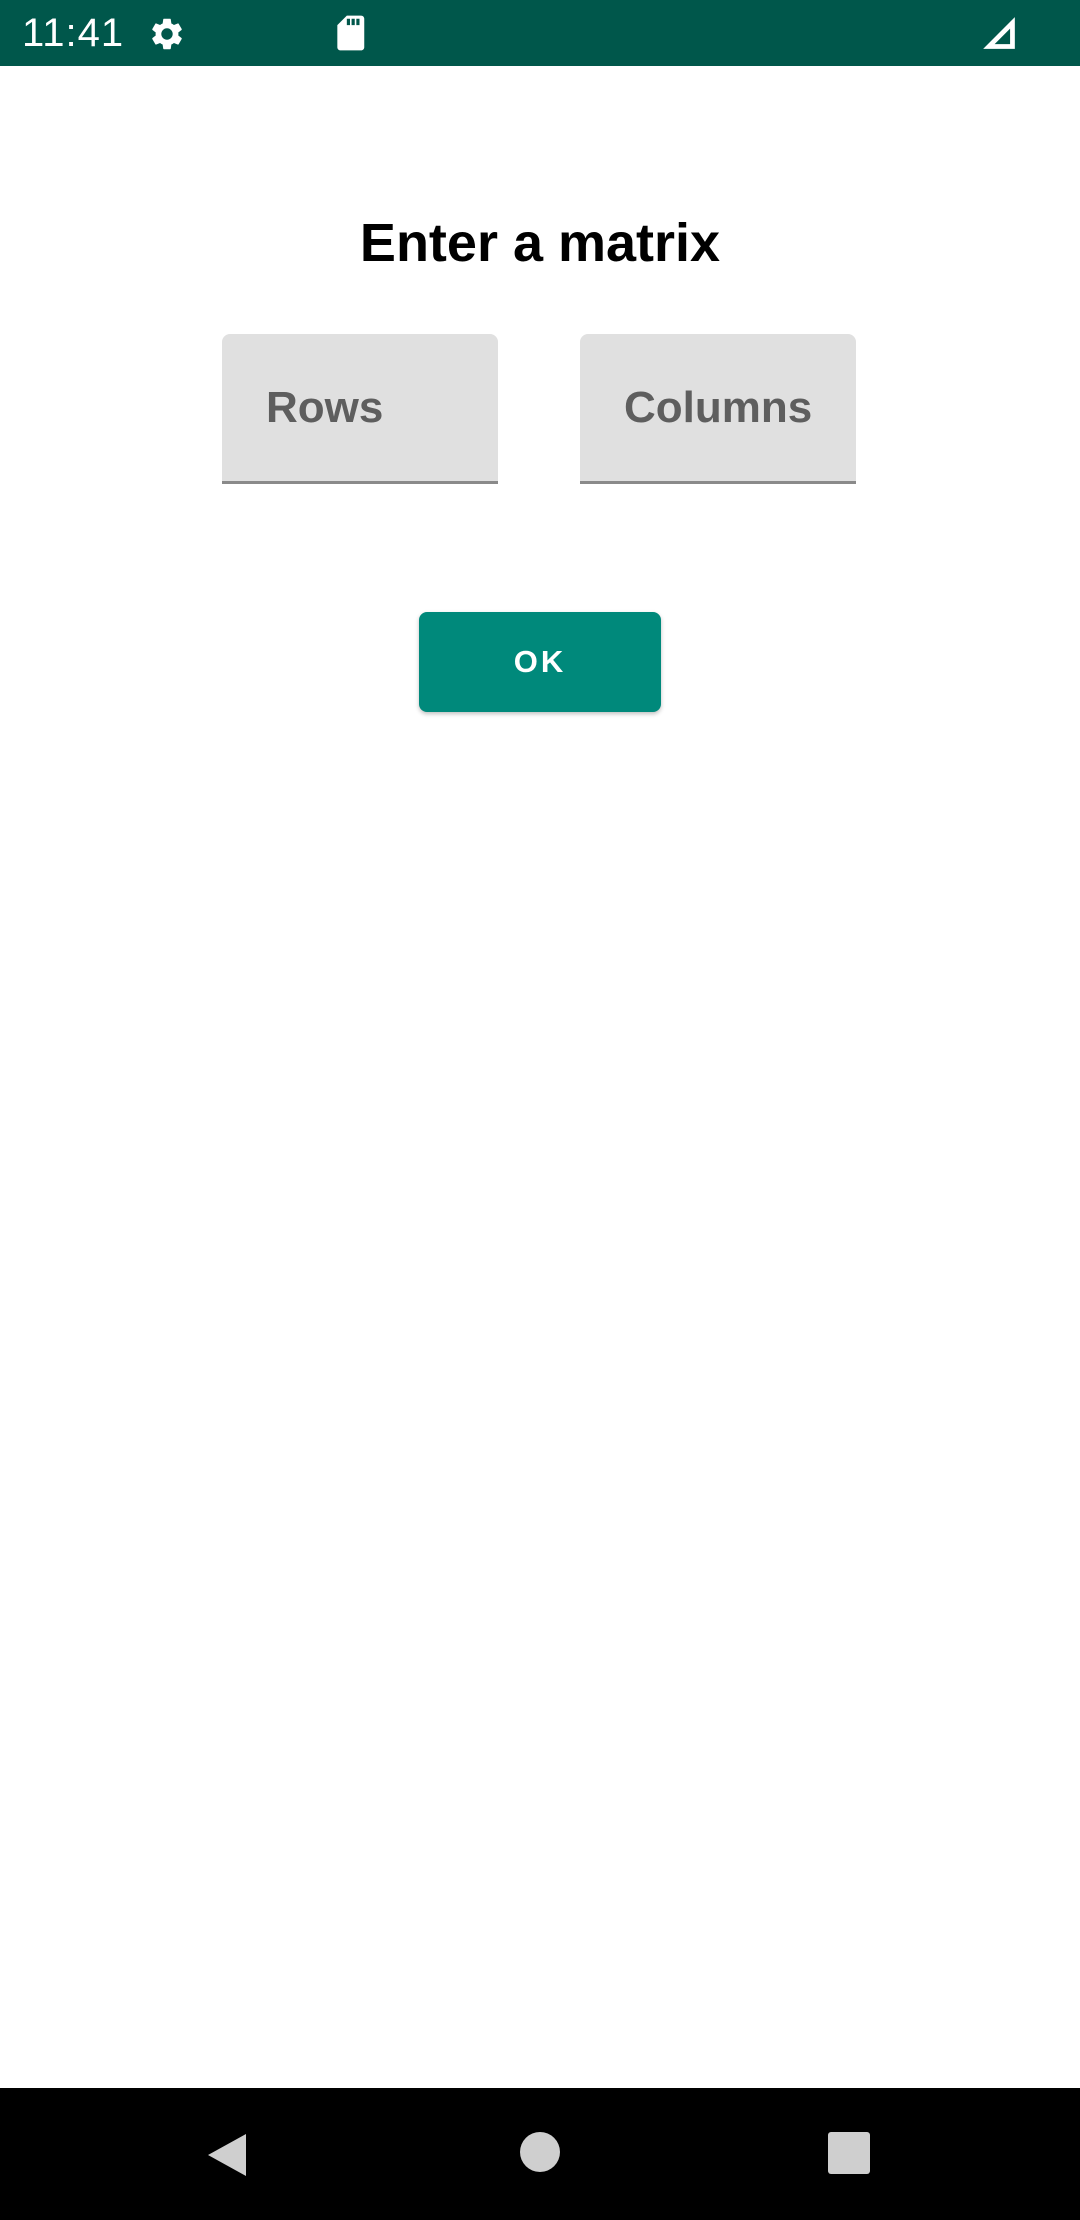 Image resolution: width=1080 pixels, height=2220 pixels. I want to click on columns-field, so click(718, 409).